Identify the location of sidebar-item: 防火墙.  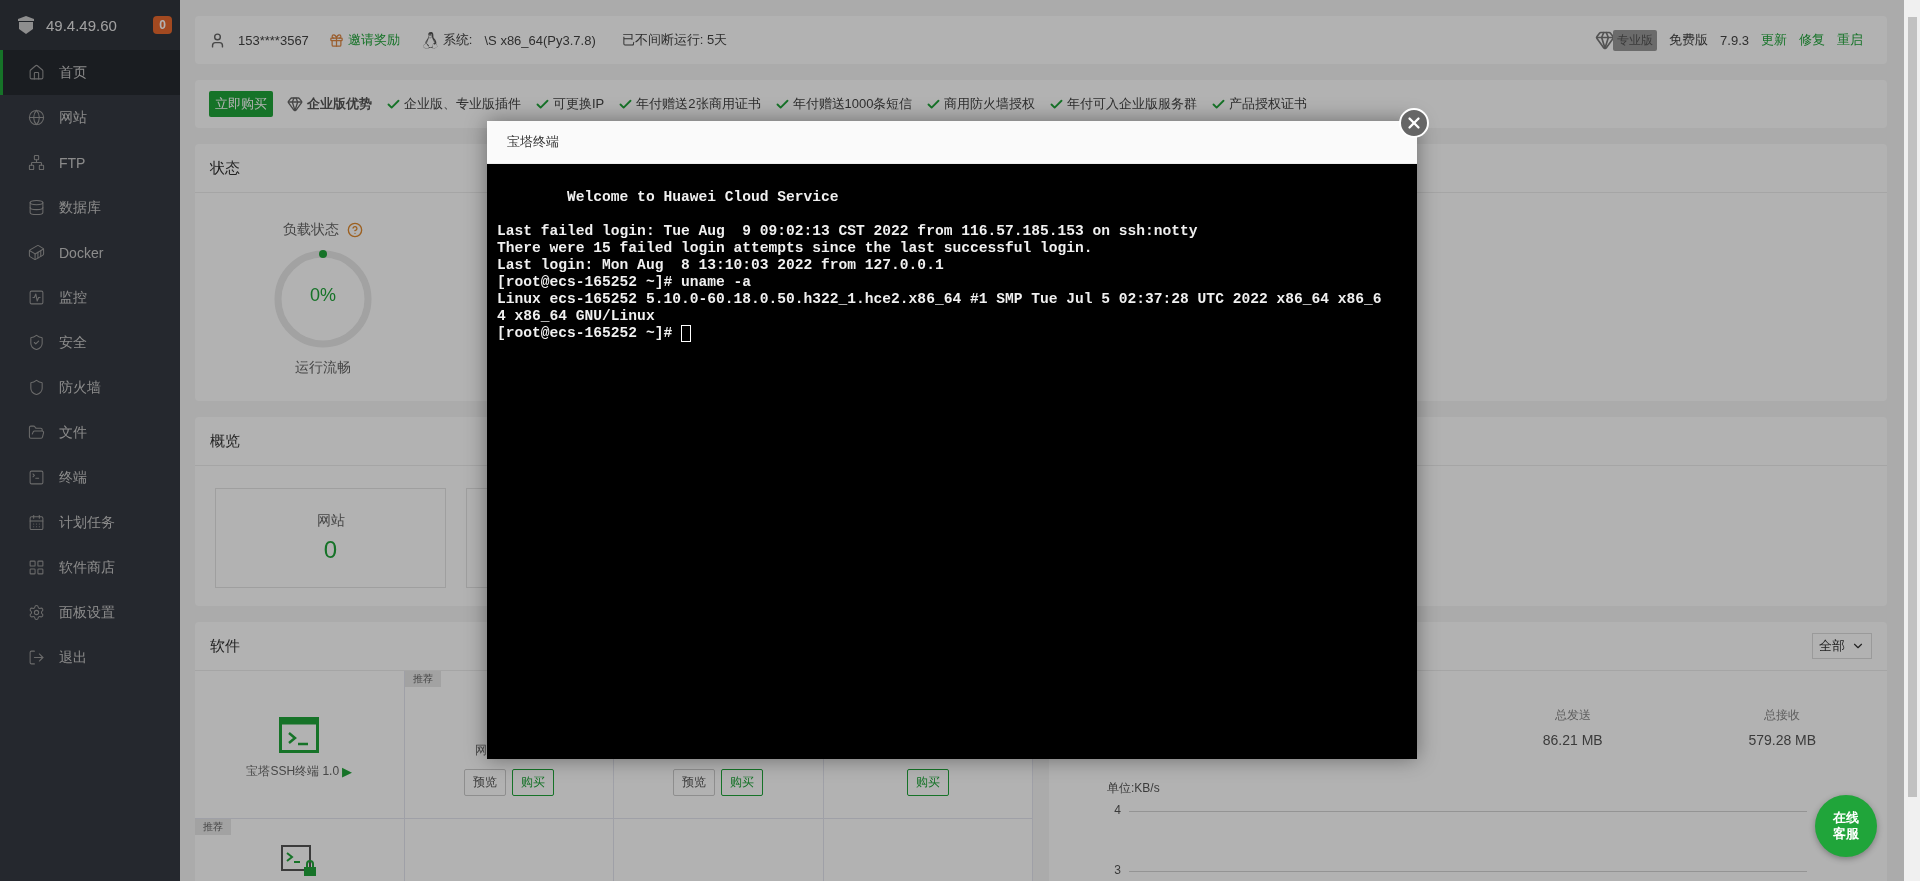
(90, 387).